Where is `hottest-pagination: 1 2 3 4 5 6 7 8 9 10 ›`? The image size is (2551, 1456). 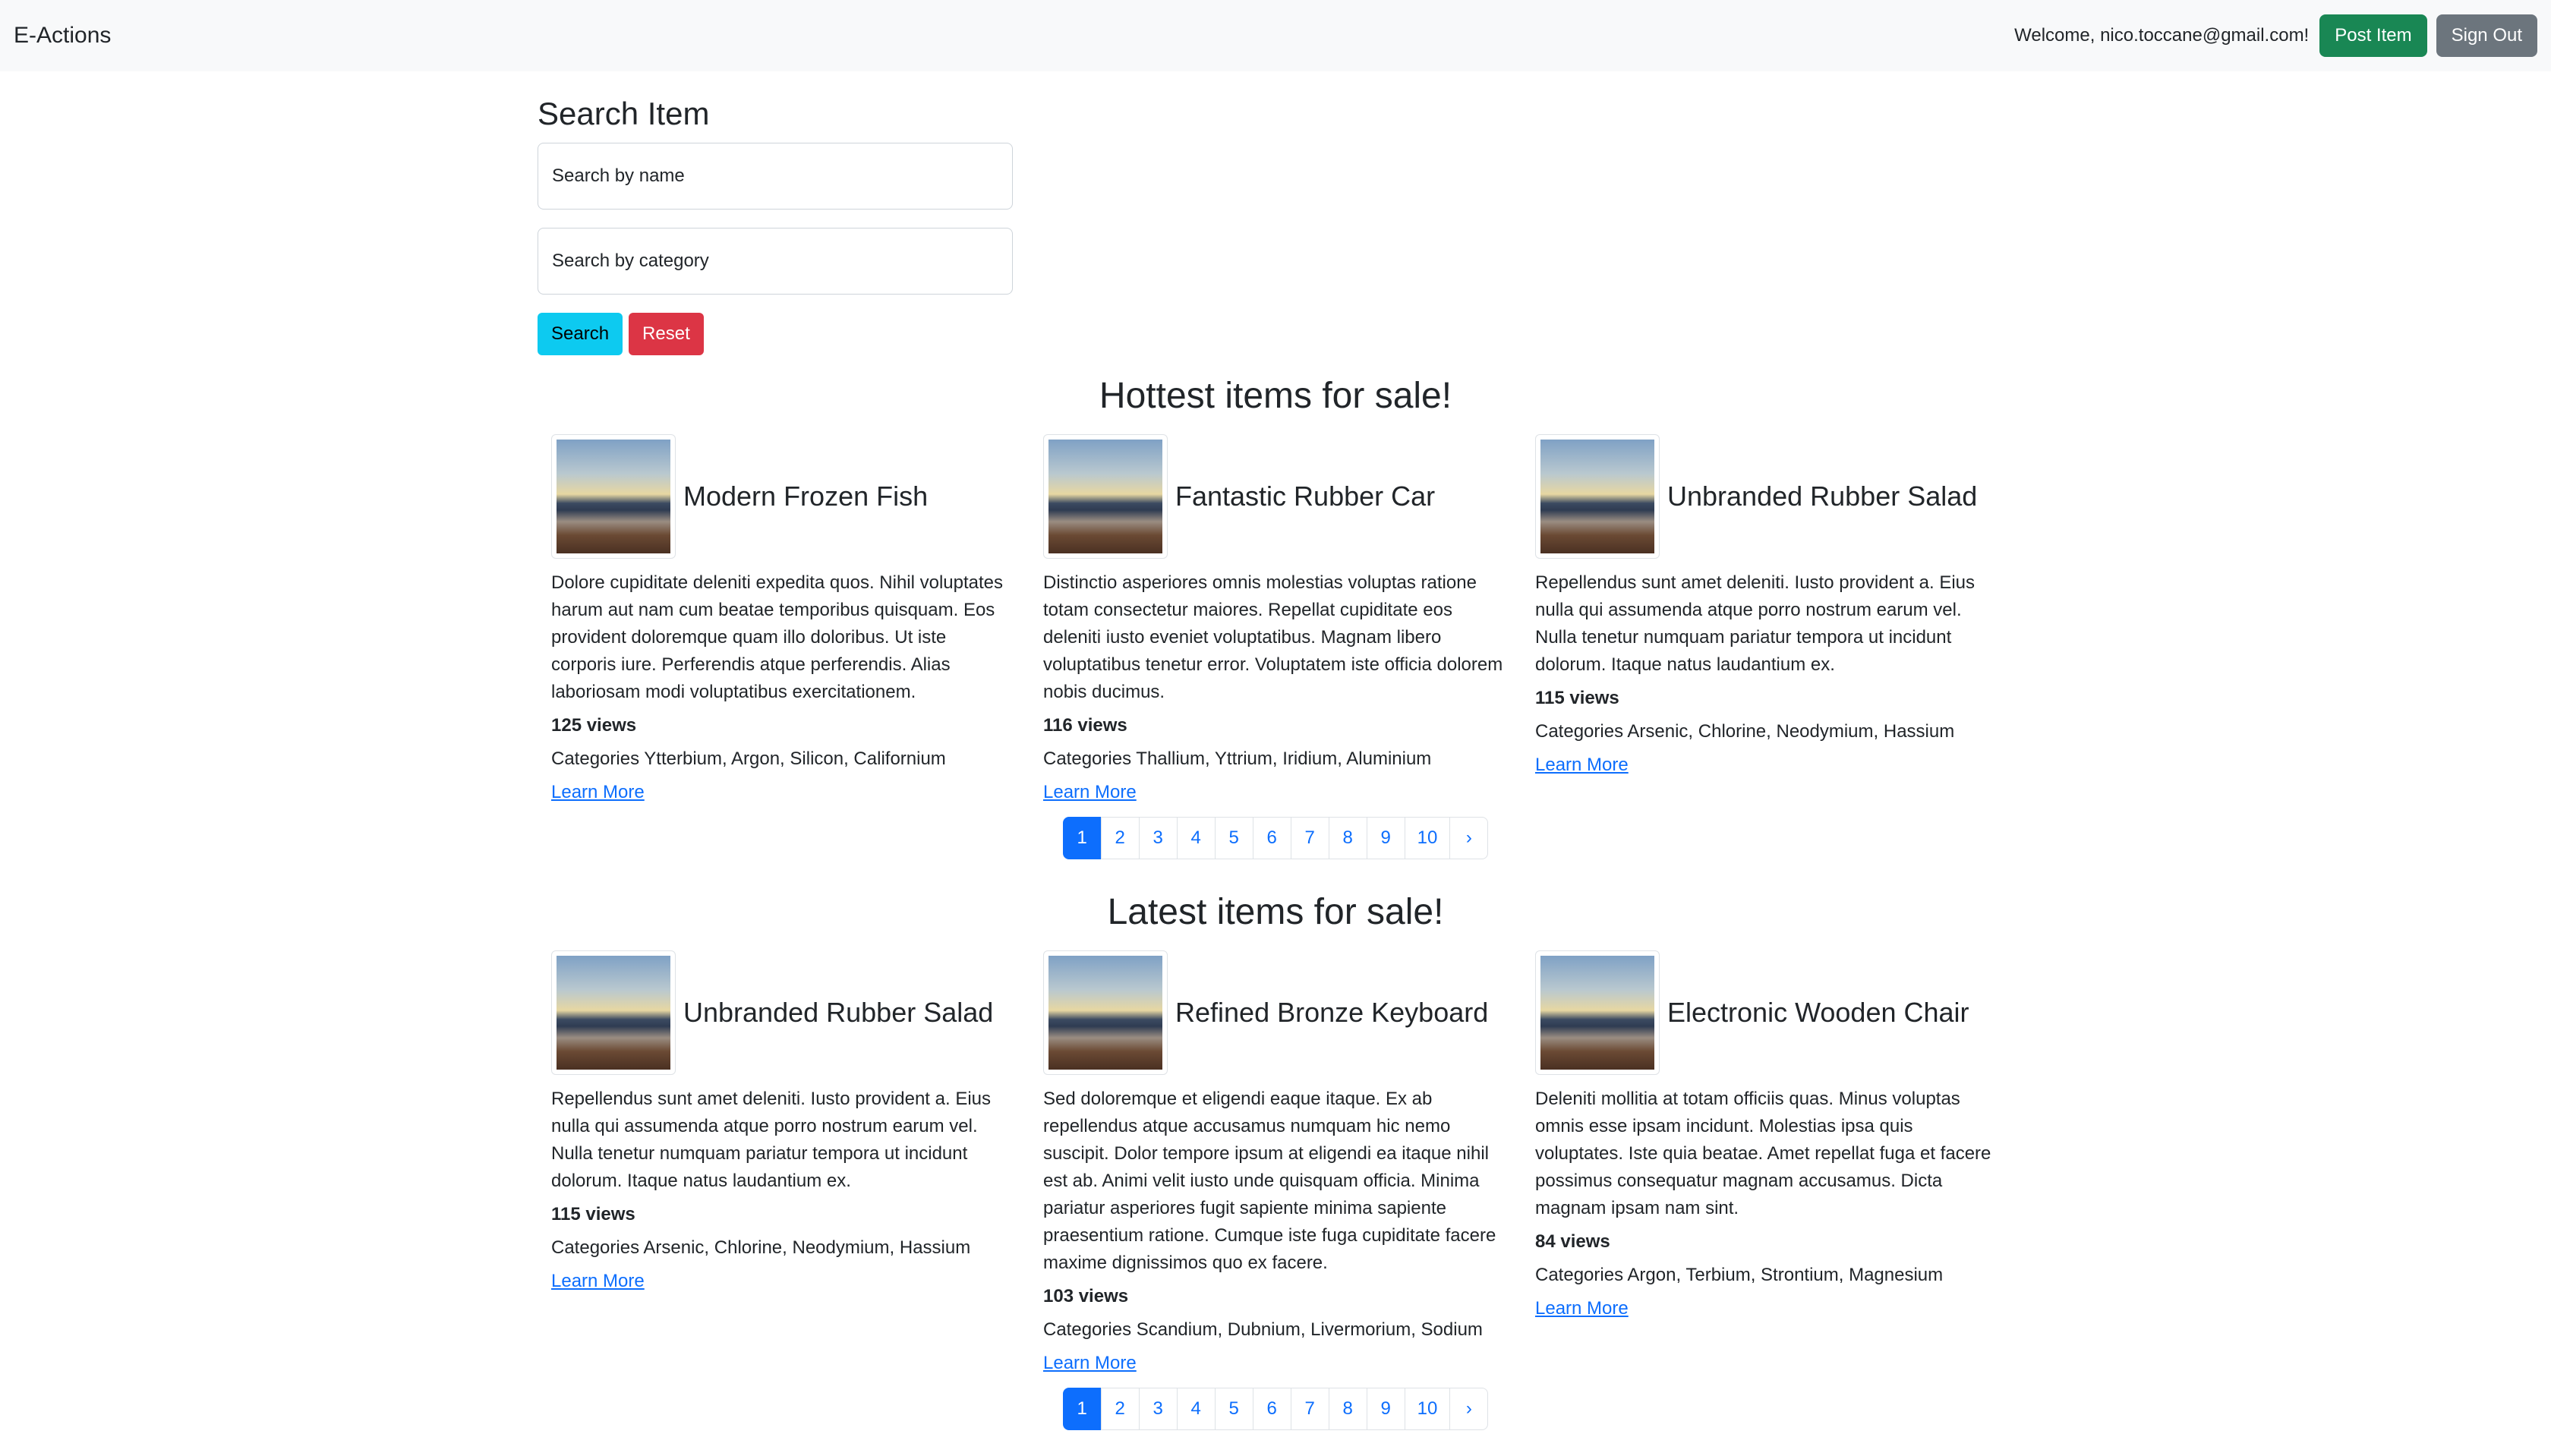
hottest-pagination: 1 2 3 4 5 6 7 8 9 10 › is located at coordinates (1275, 838).